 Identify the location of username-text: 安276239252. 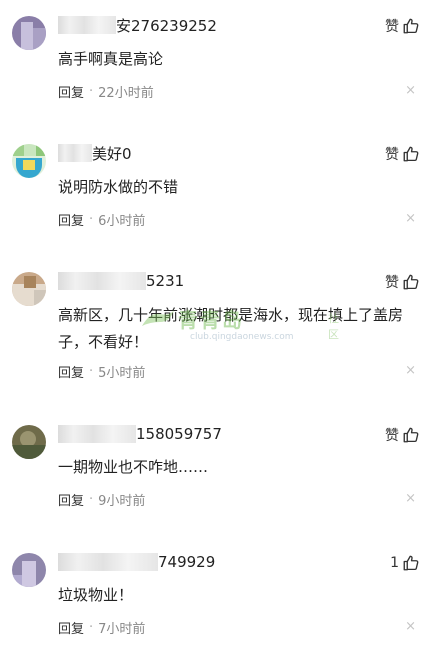
(166, 25).